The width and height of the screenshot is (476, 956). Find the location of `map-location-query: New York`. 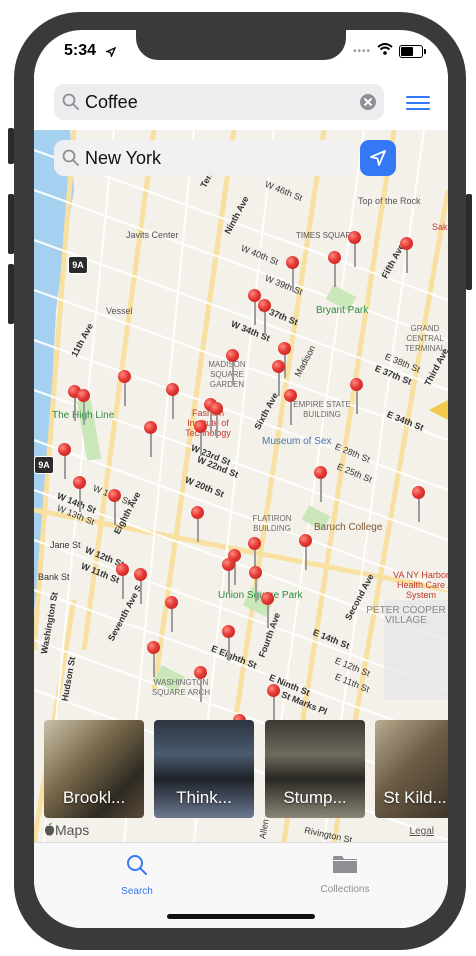

map-location-query: New York is located at coordinates (123, 158).